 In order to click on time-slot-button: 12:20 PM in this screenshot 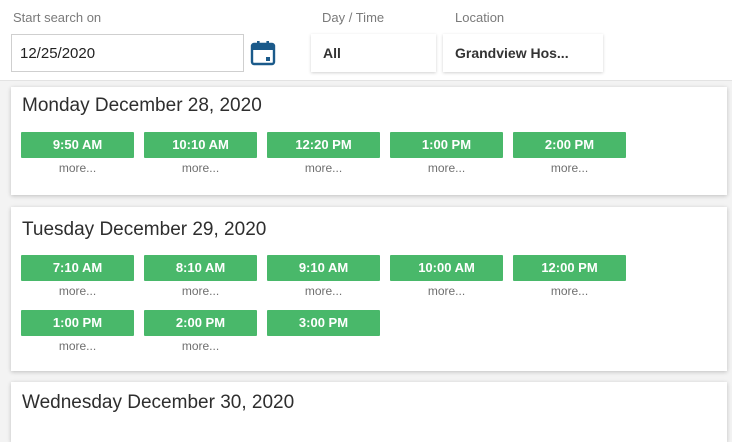, I will do `click(323, 145)`.